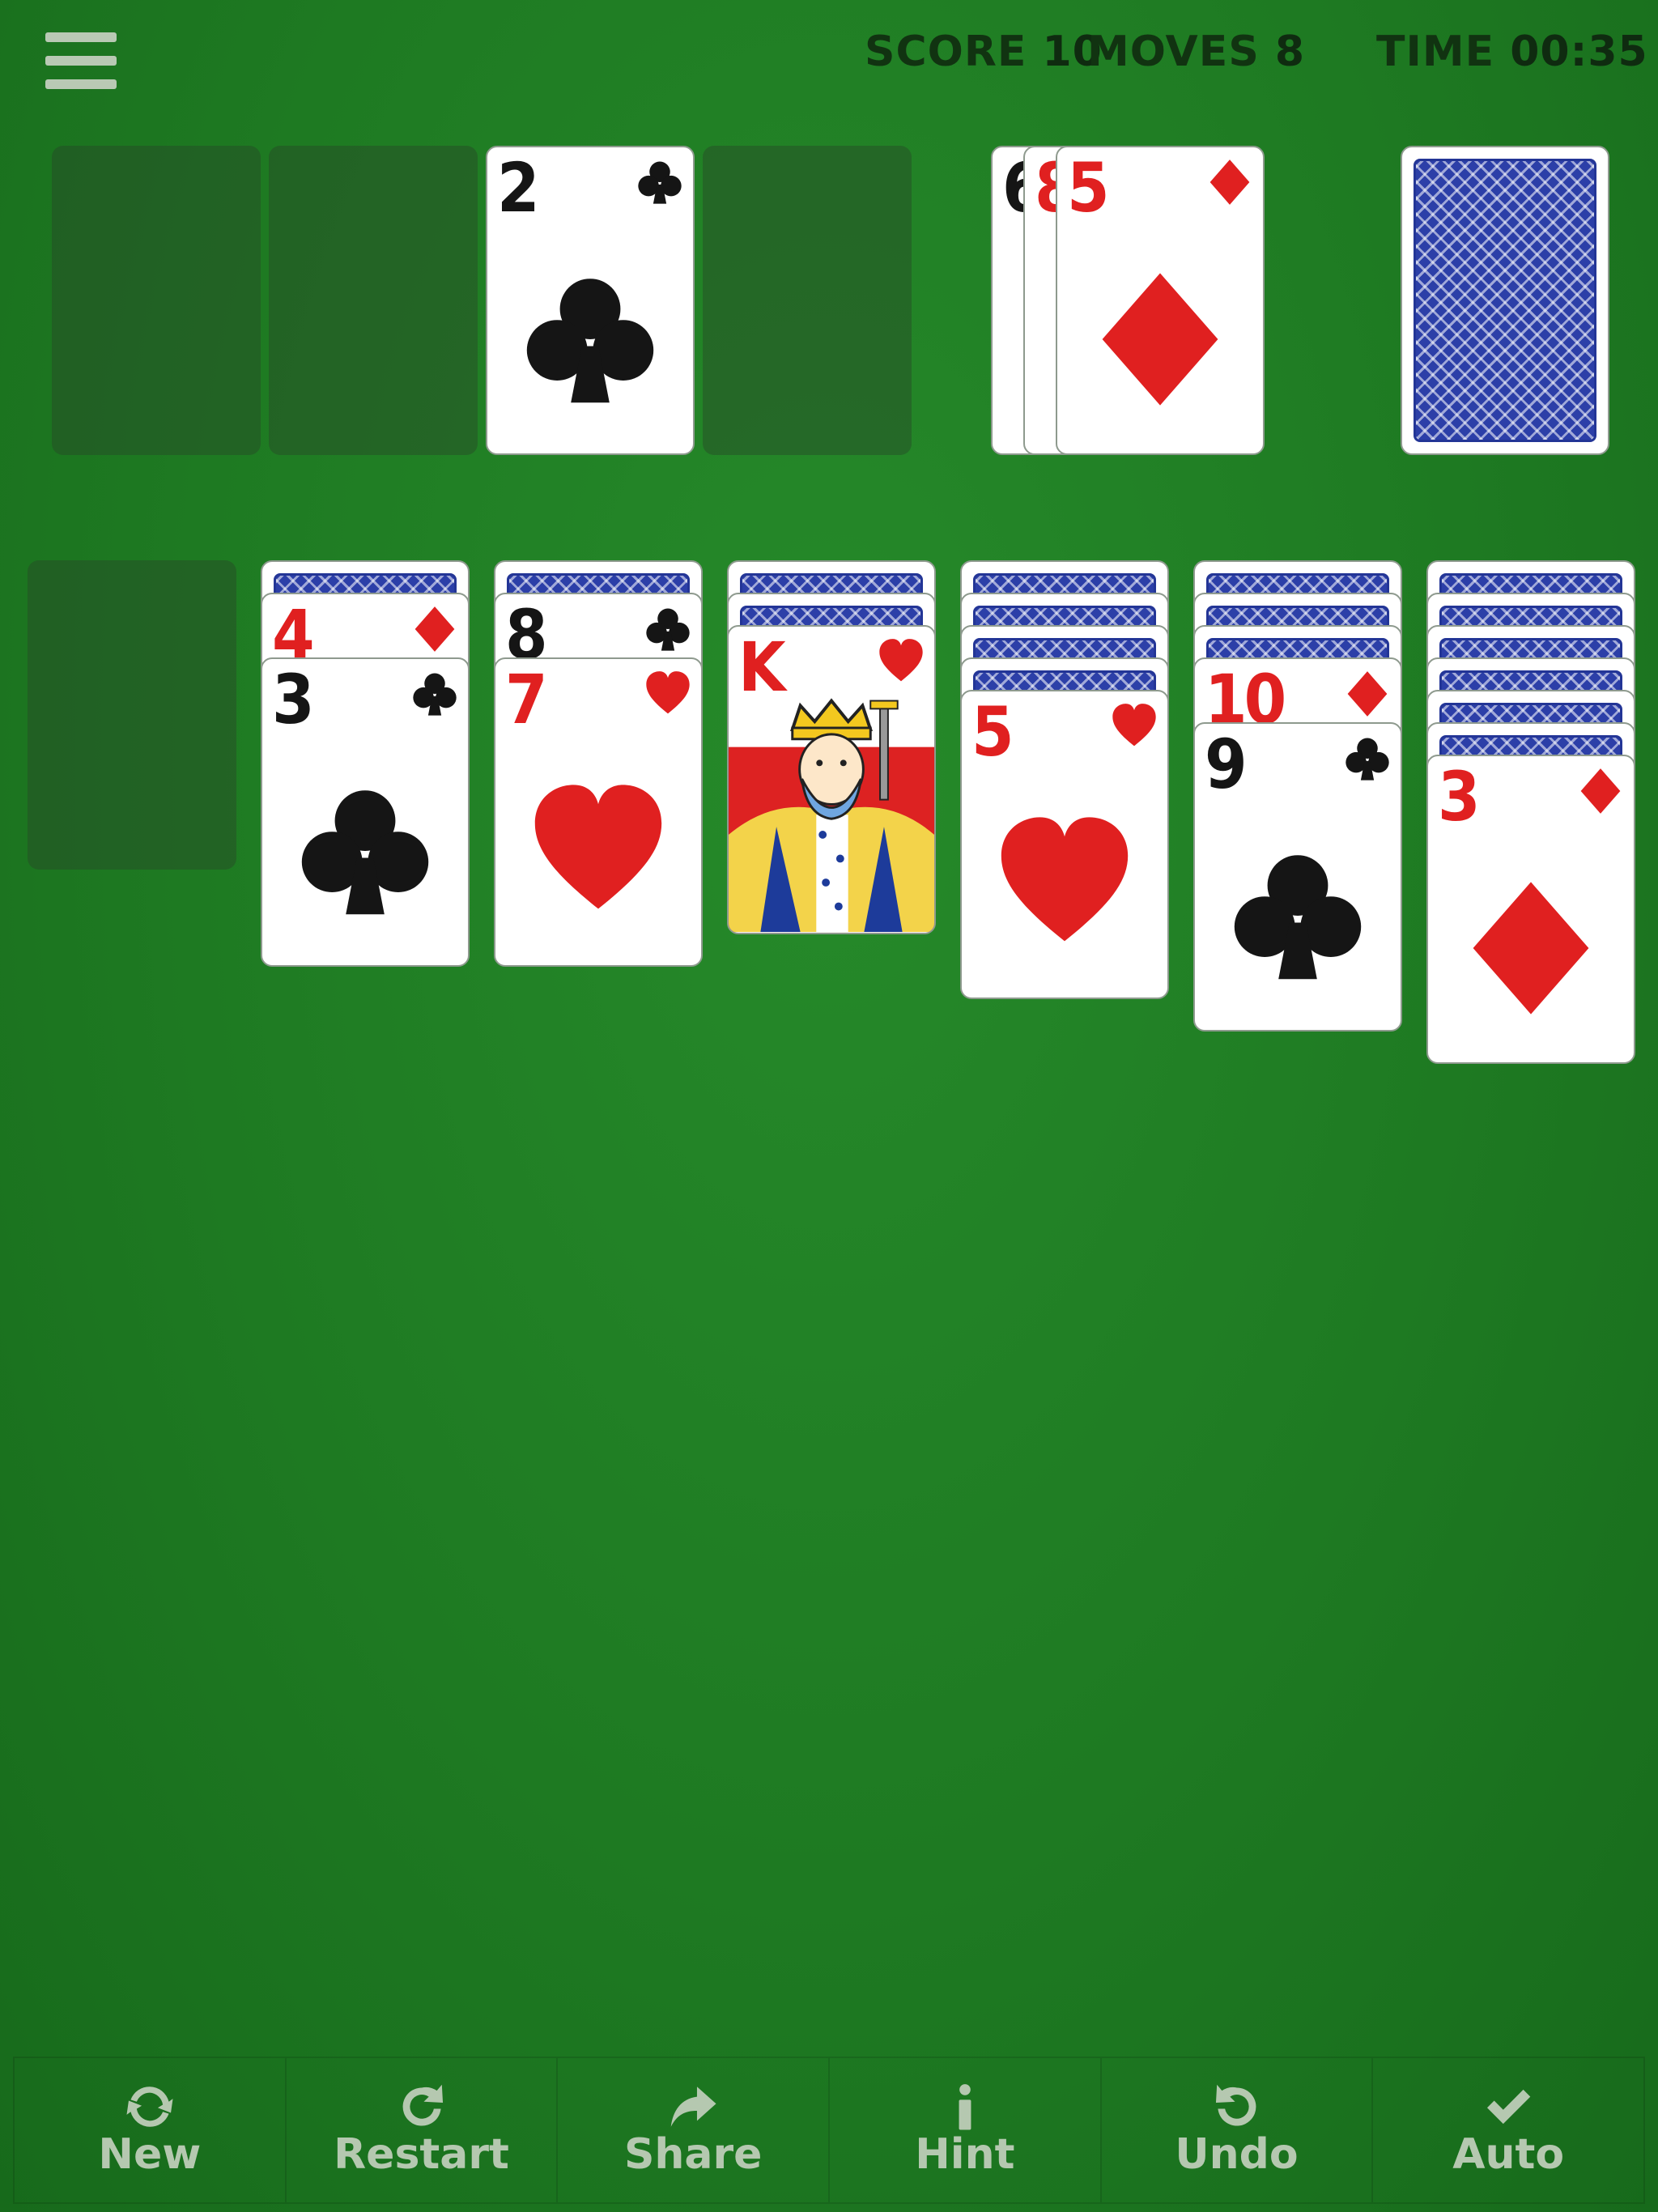 Image resolution: width=1658 pixels, height=2212 pixels. What do you see at coordinates (693, 2155) in the screenshot?
I see `share-label: Share` at bounding box center [693, 2155].